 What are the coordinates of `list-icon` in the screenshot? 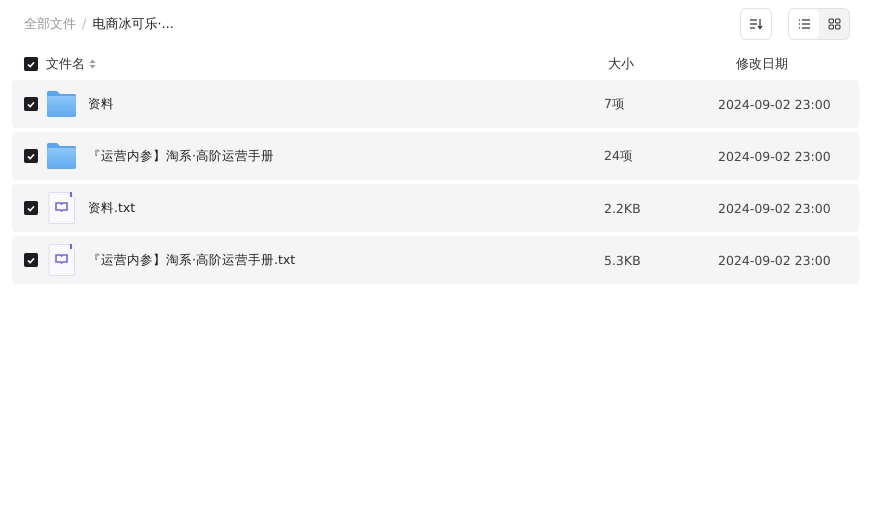 It's located at (804, 24).